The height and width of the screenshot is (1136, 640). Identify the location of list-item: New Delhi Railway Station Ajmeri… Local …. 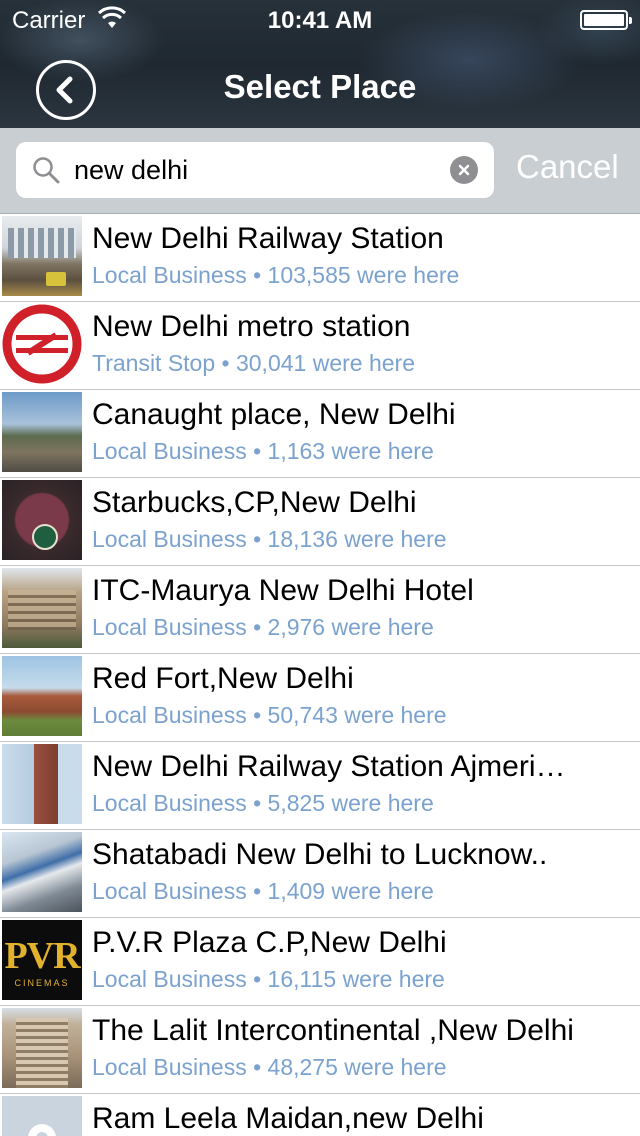
(320, 786).